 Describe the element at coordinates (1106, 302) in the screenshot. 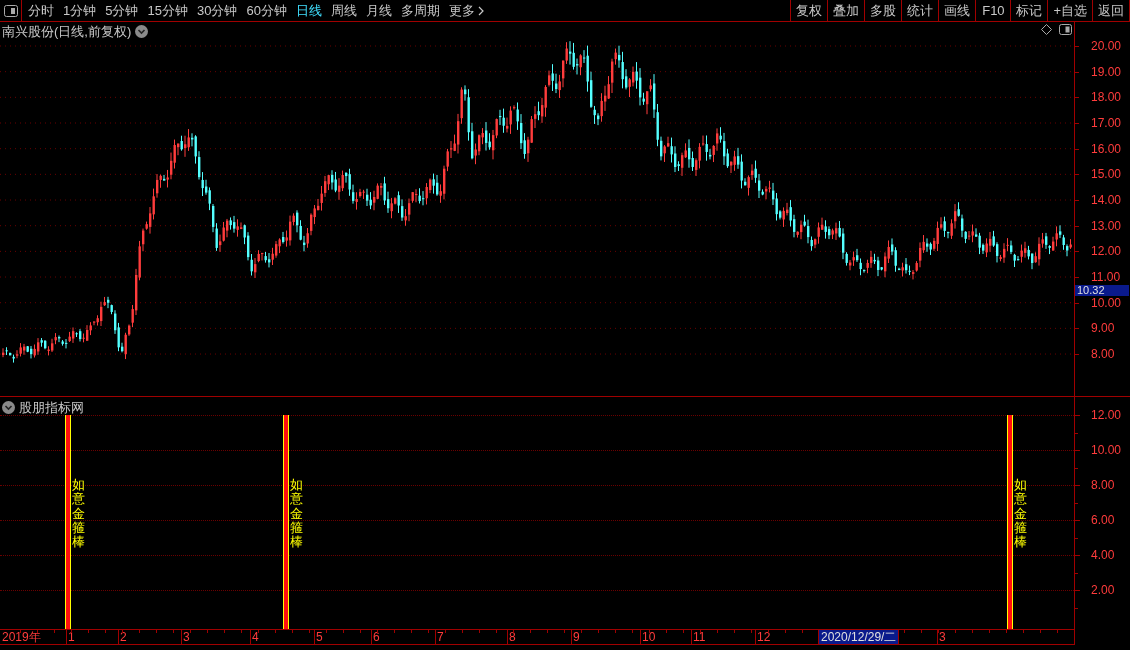

I see `price-label: 10.00` at that location.